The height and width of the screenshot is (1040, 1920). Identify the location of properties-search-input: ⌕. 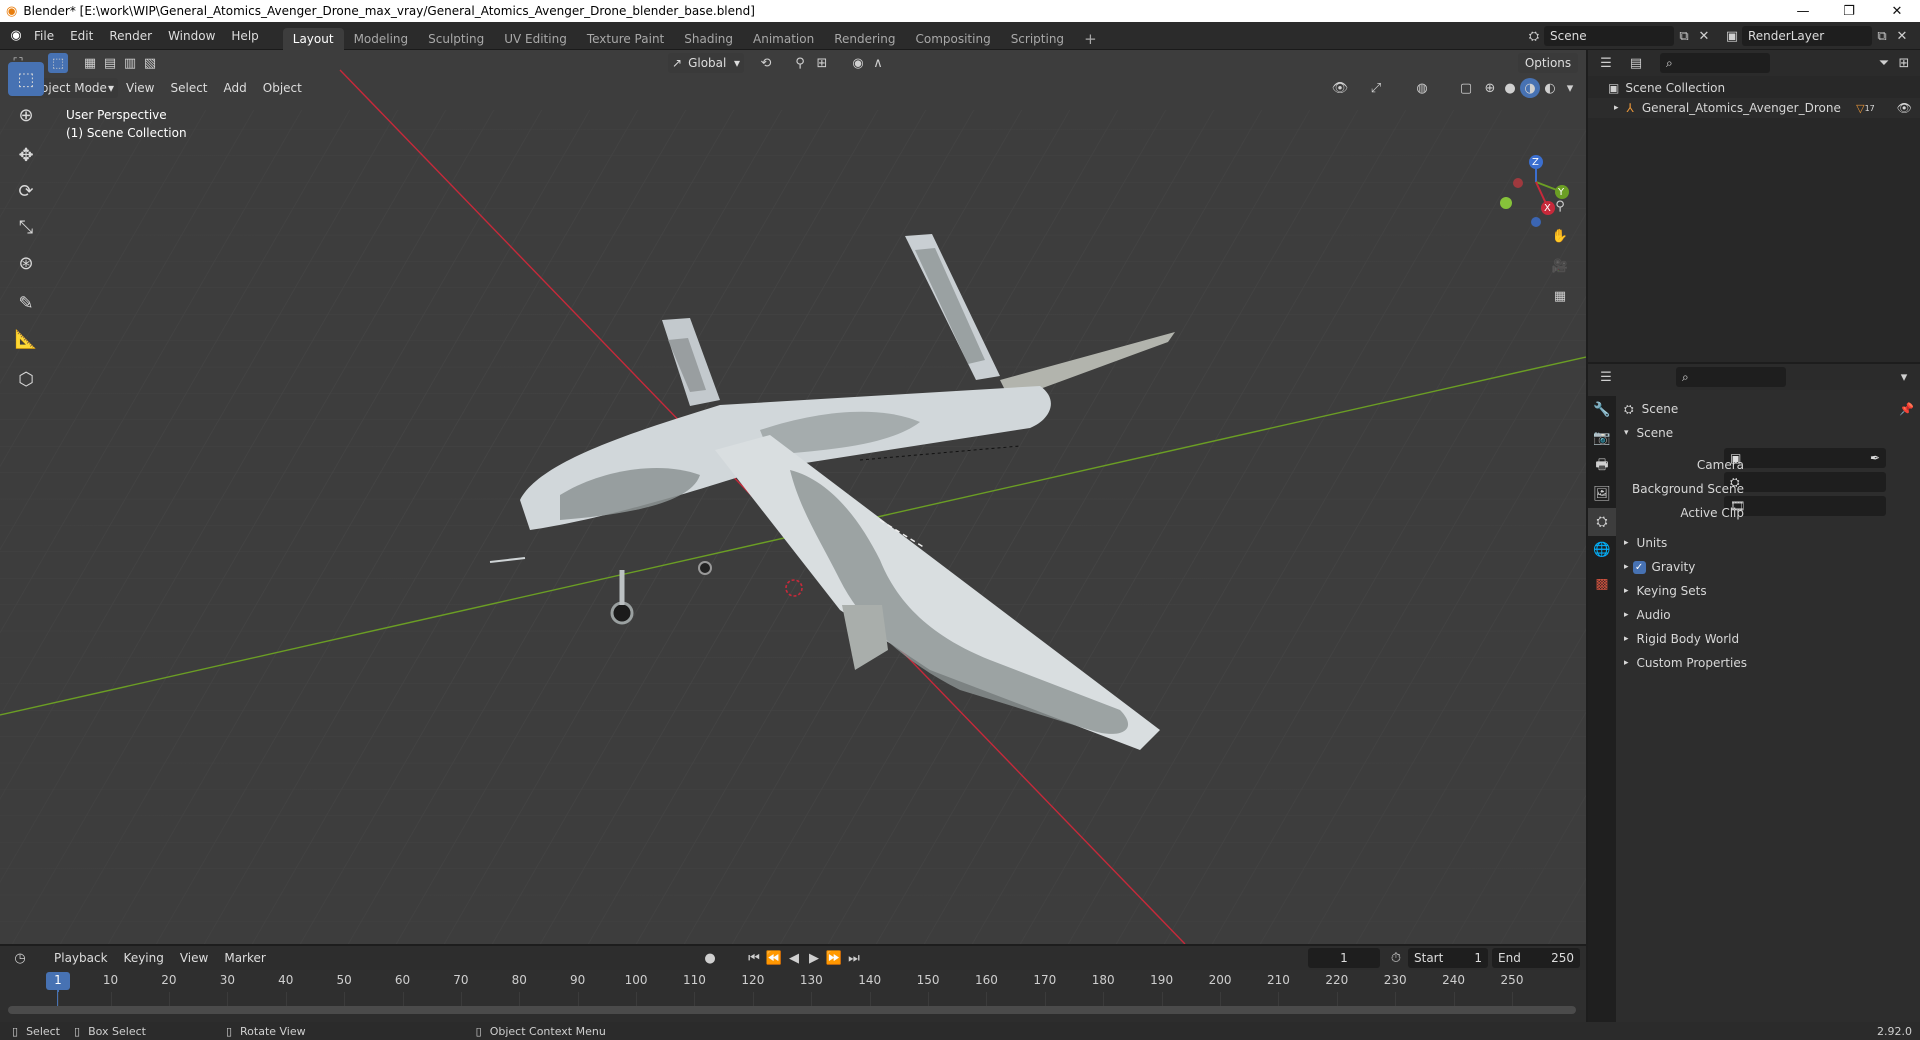
(1731, 377).